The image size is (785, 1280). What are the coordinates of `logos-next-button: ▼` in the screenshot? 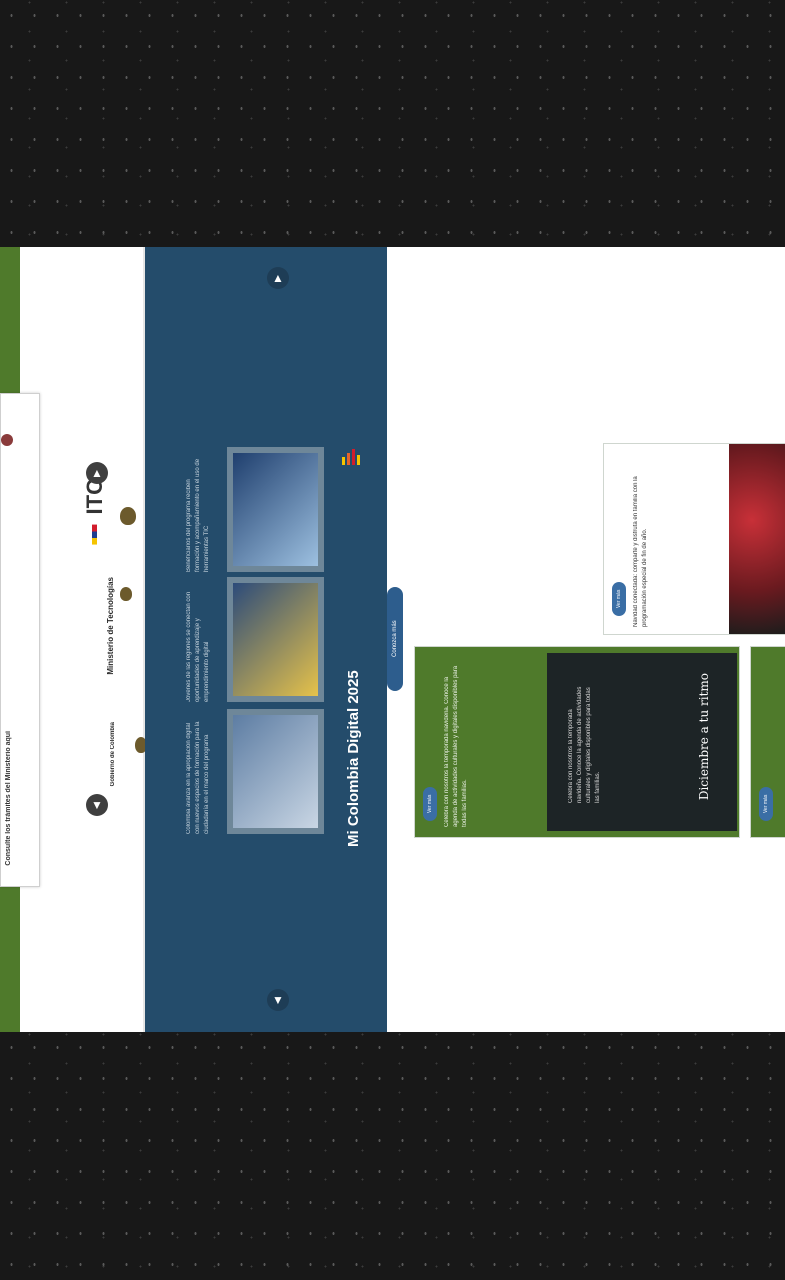 It's located at (97, 805).